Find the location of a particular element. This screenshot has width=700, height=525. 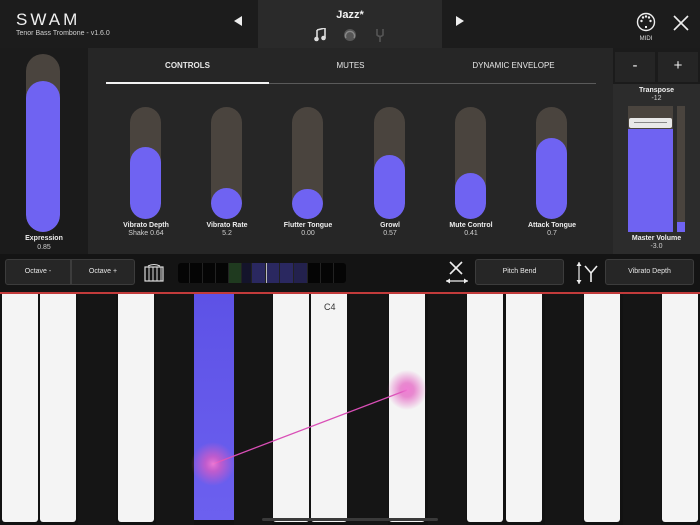

close-icon is located at coordinates (681, 23).